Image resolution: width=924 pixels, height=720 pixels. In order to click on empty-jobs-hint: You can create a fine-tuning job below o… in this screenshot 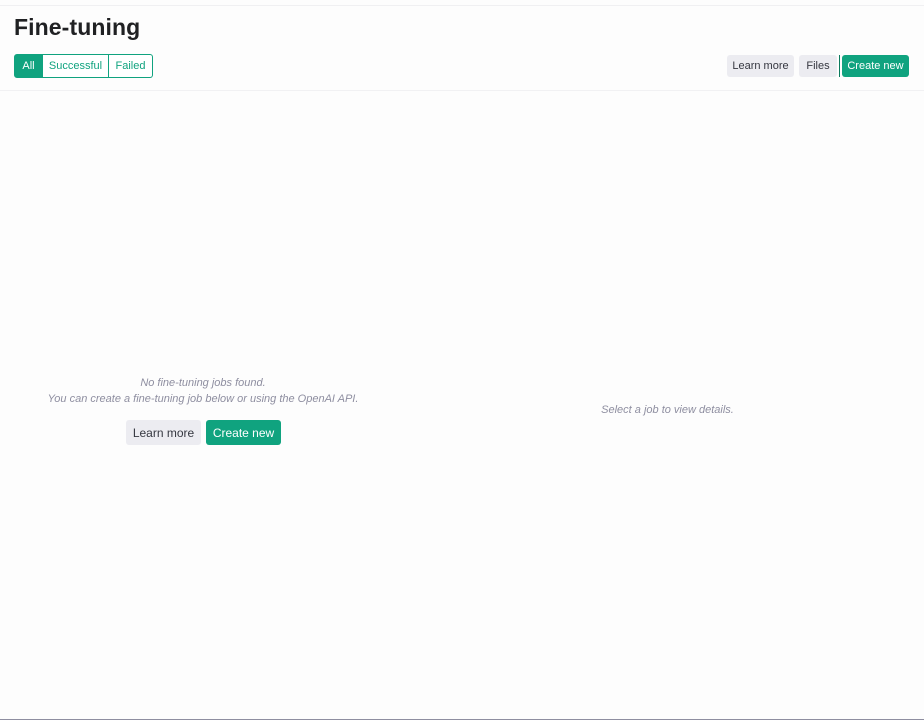, I will do `click(203, 399)`.